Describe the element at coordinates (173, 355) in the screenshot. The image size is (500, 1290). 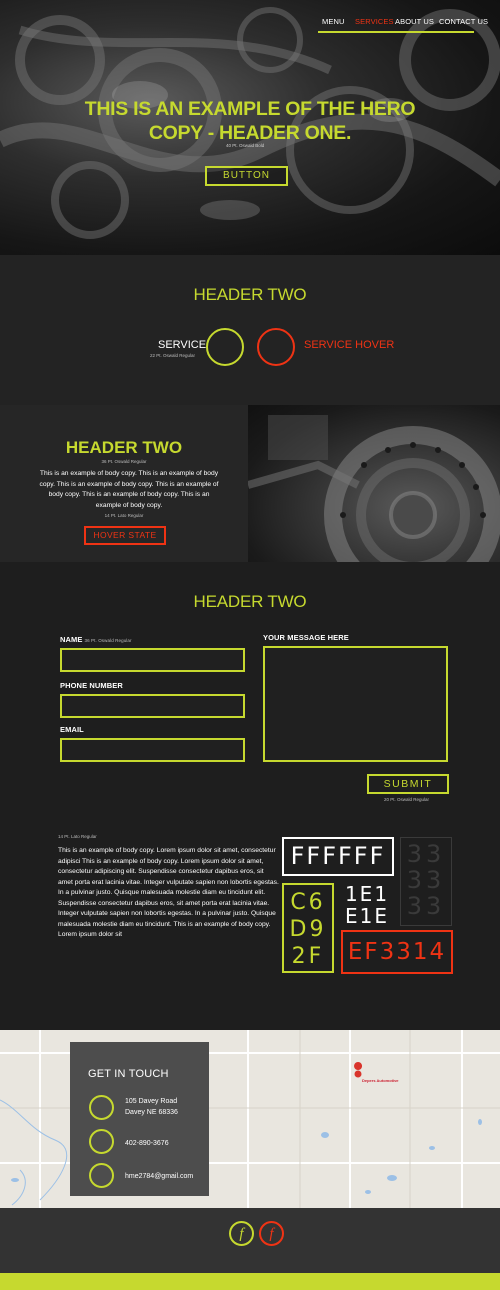
I see `service-font-note: 22 Pt. Oswald Regular` at that location.